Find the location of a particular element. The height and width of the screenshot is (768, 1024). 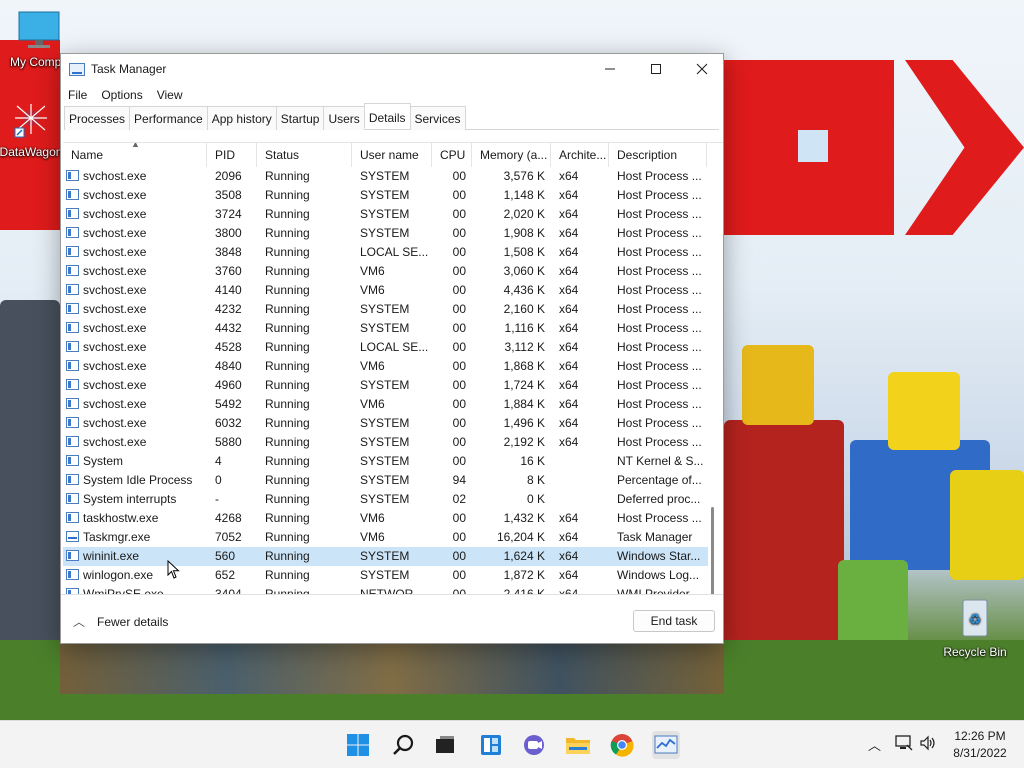

minimize-button is located at coordinates (610, 69).